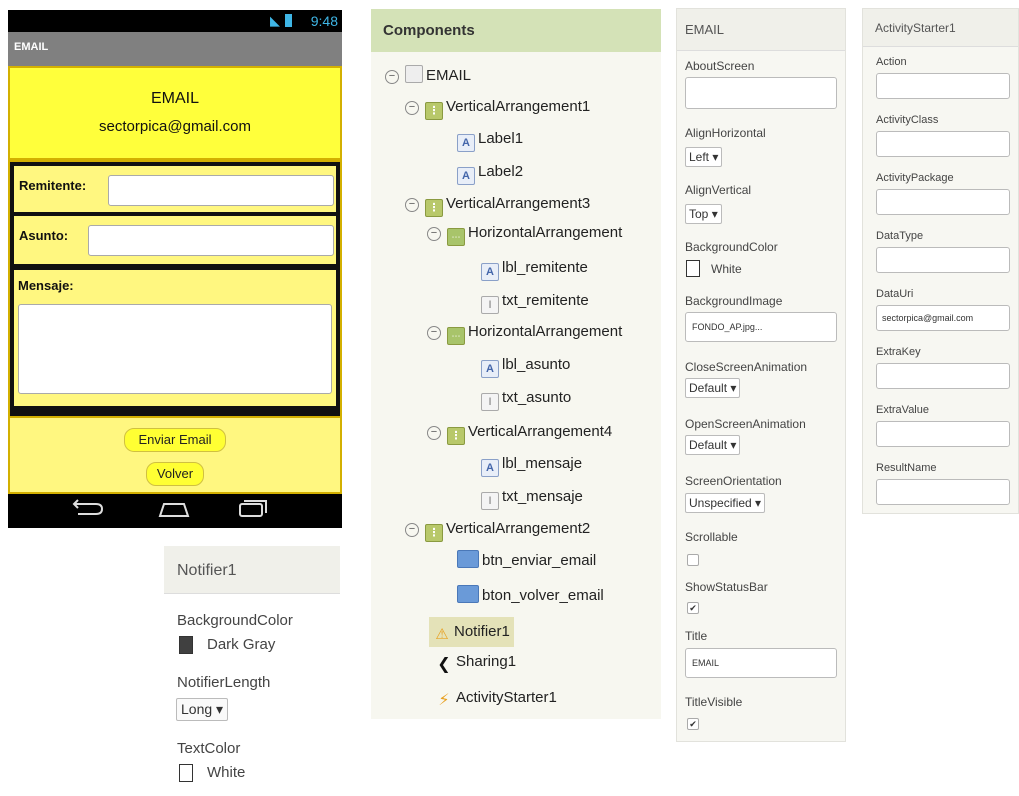 The width and height of the screenshot is (1019, 796). What do you see at coordinates (226, 772) in the screenshot?
I see `notifier-textcolor-value: White` at bounding box center [226, 772].